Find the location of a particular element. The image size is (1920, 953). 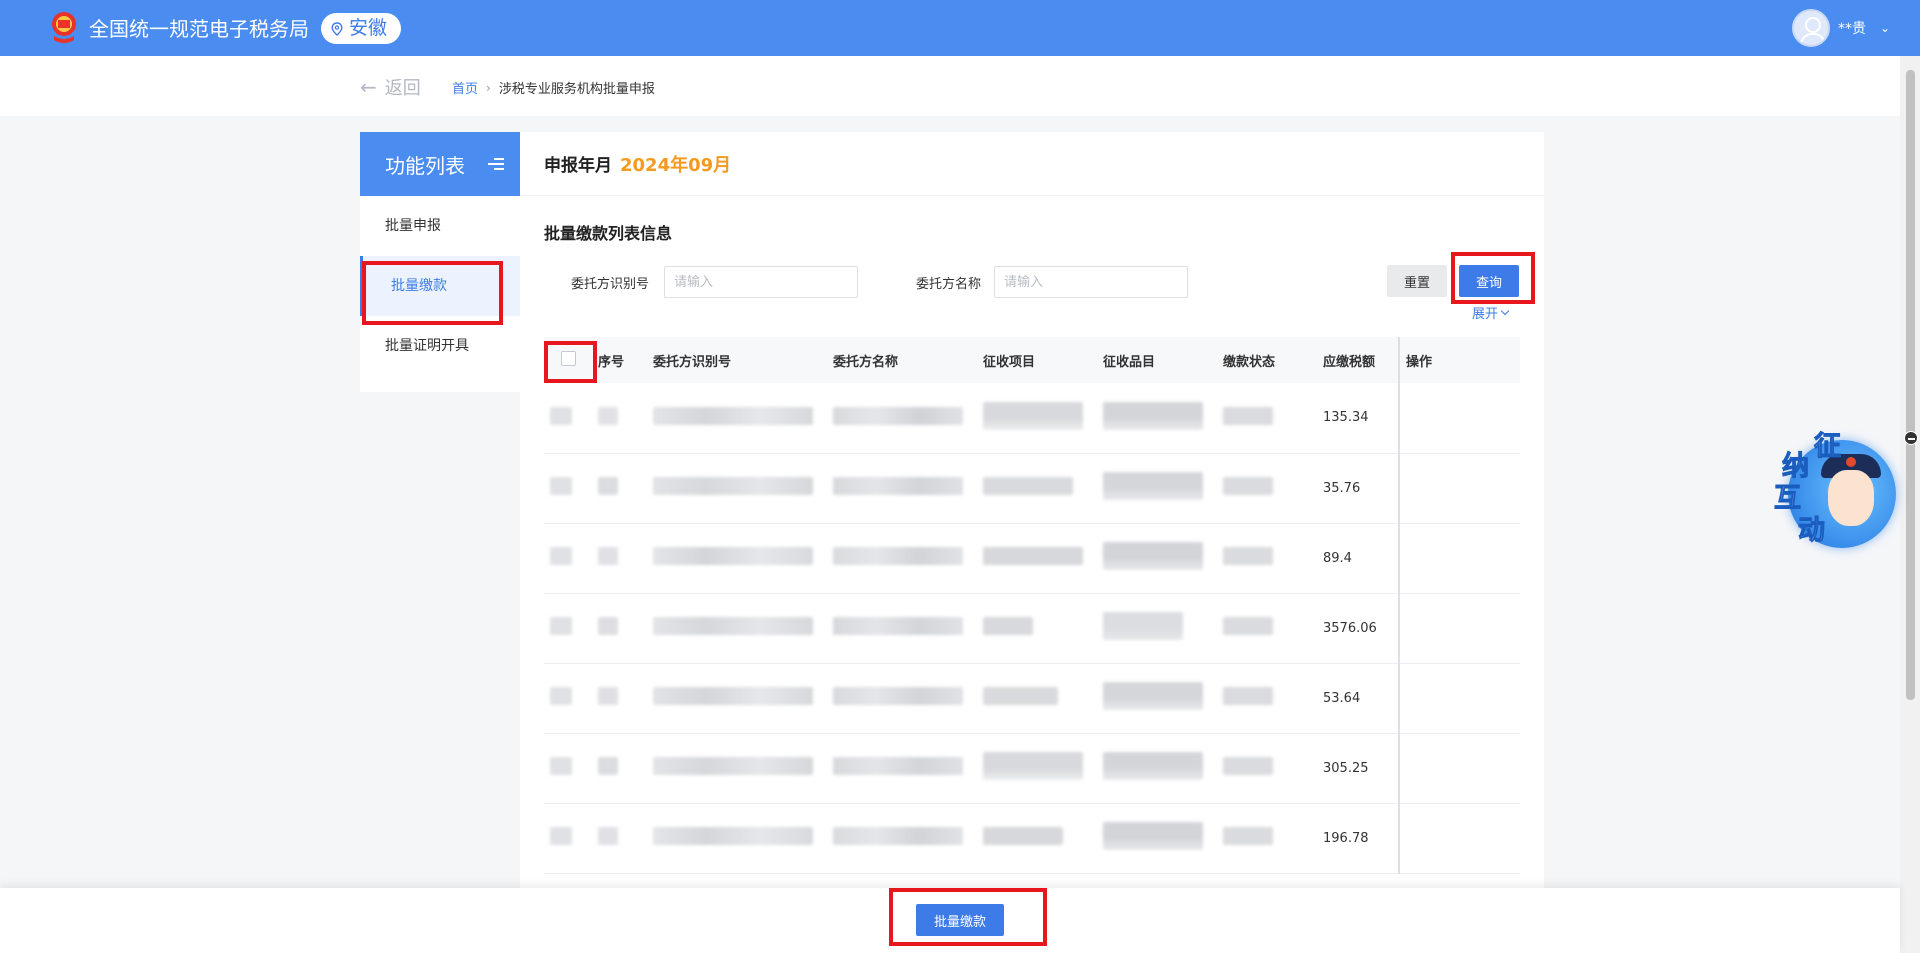

table-row: 135.34 is located at coordinates (1032, 418).